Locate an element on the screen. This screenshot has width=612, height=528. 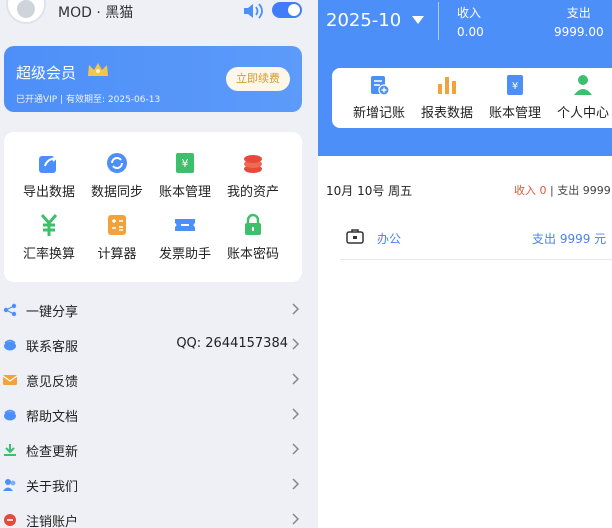
quick-action-label: 报表数据 is located at coordinates (446, 113).